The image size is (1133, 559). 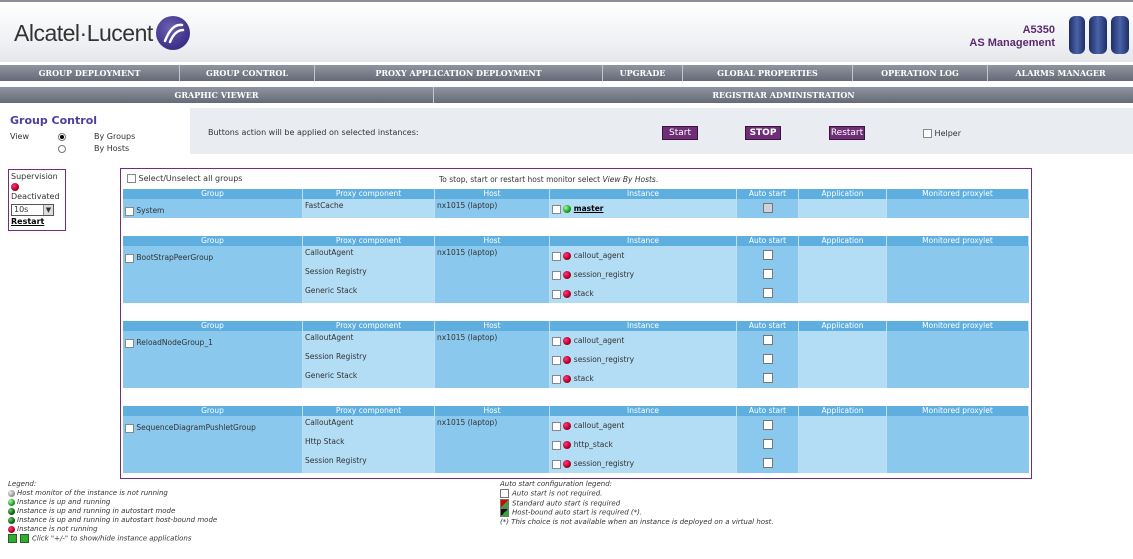 I want to click on nav-group-deployment: GROUP DEPLOYMENT, so click(x=90, y=73).